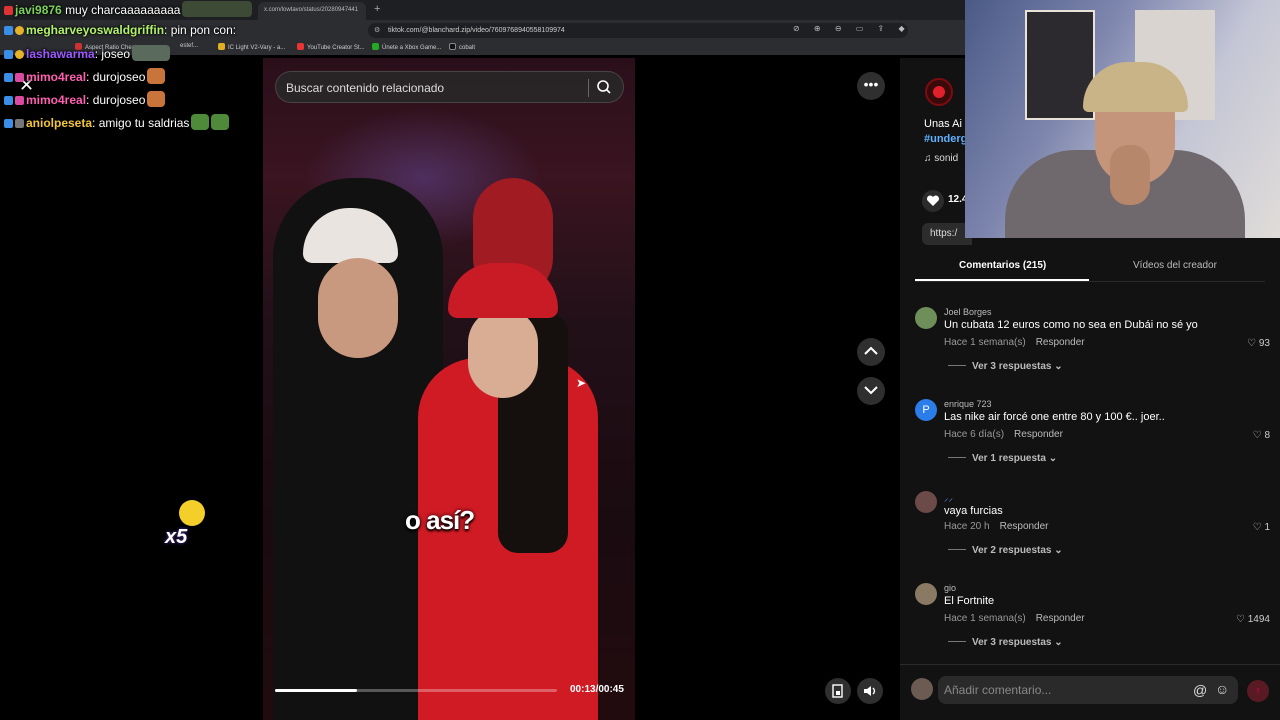 Image resolution: width=1280 pixels, height=720 pixels. Describe the element at coordinates (943, 124) in the screenshot. I see `post-description: Unas Ai` at that location.